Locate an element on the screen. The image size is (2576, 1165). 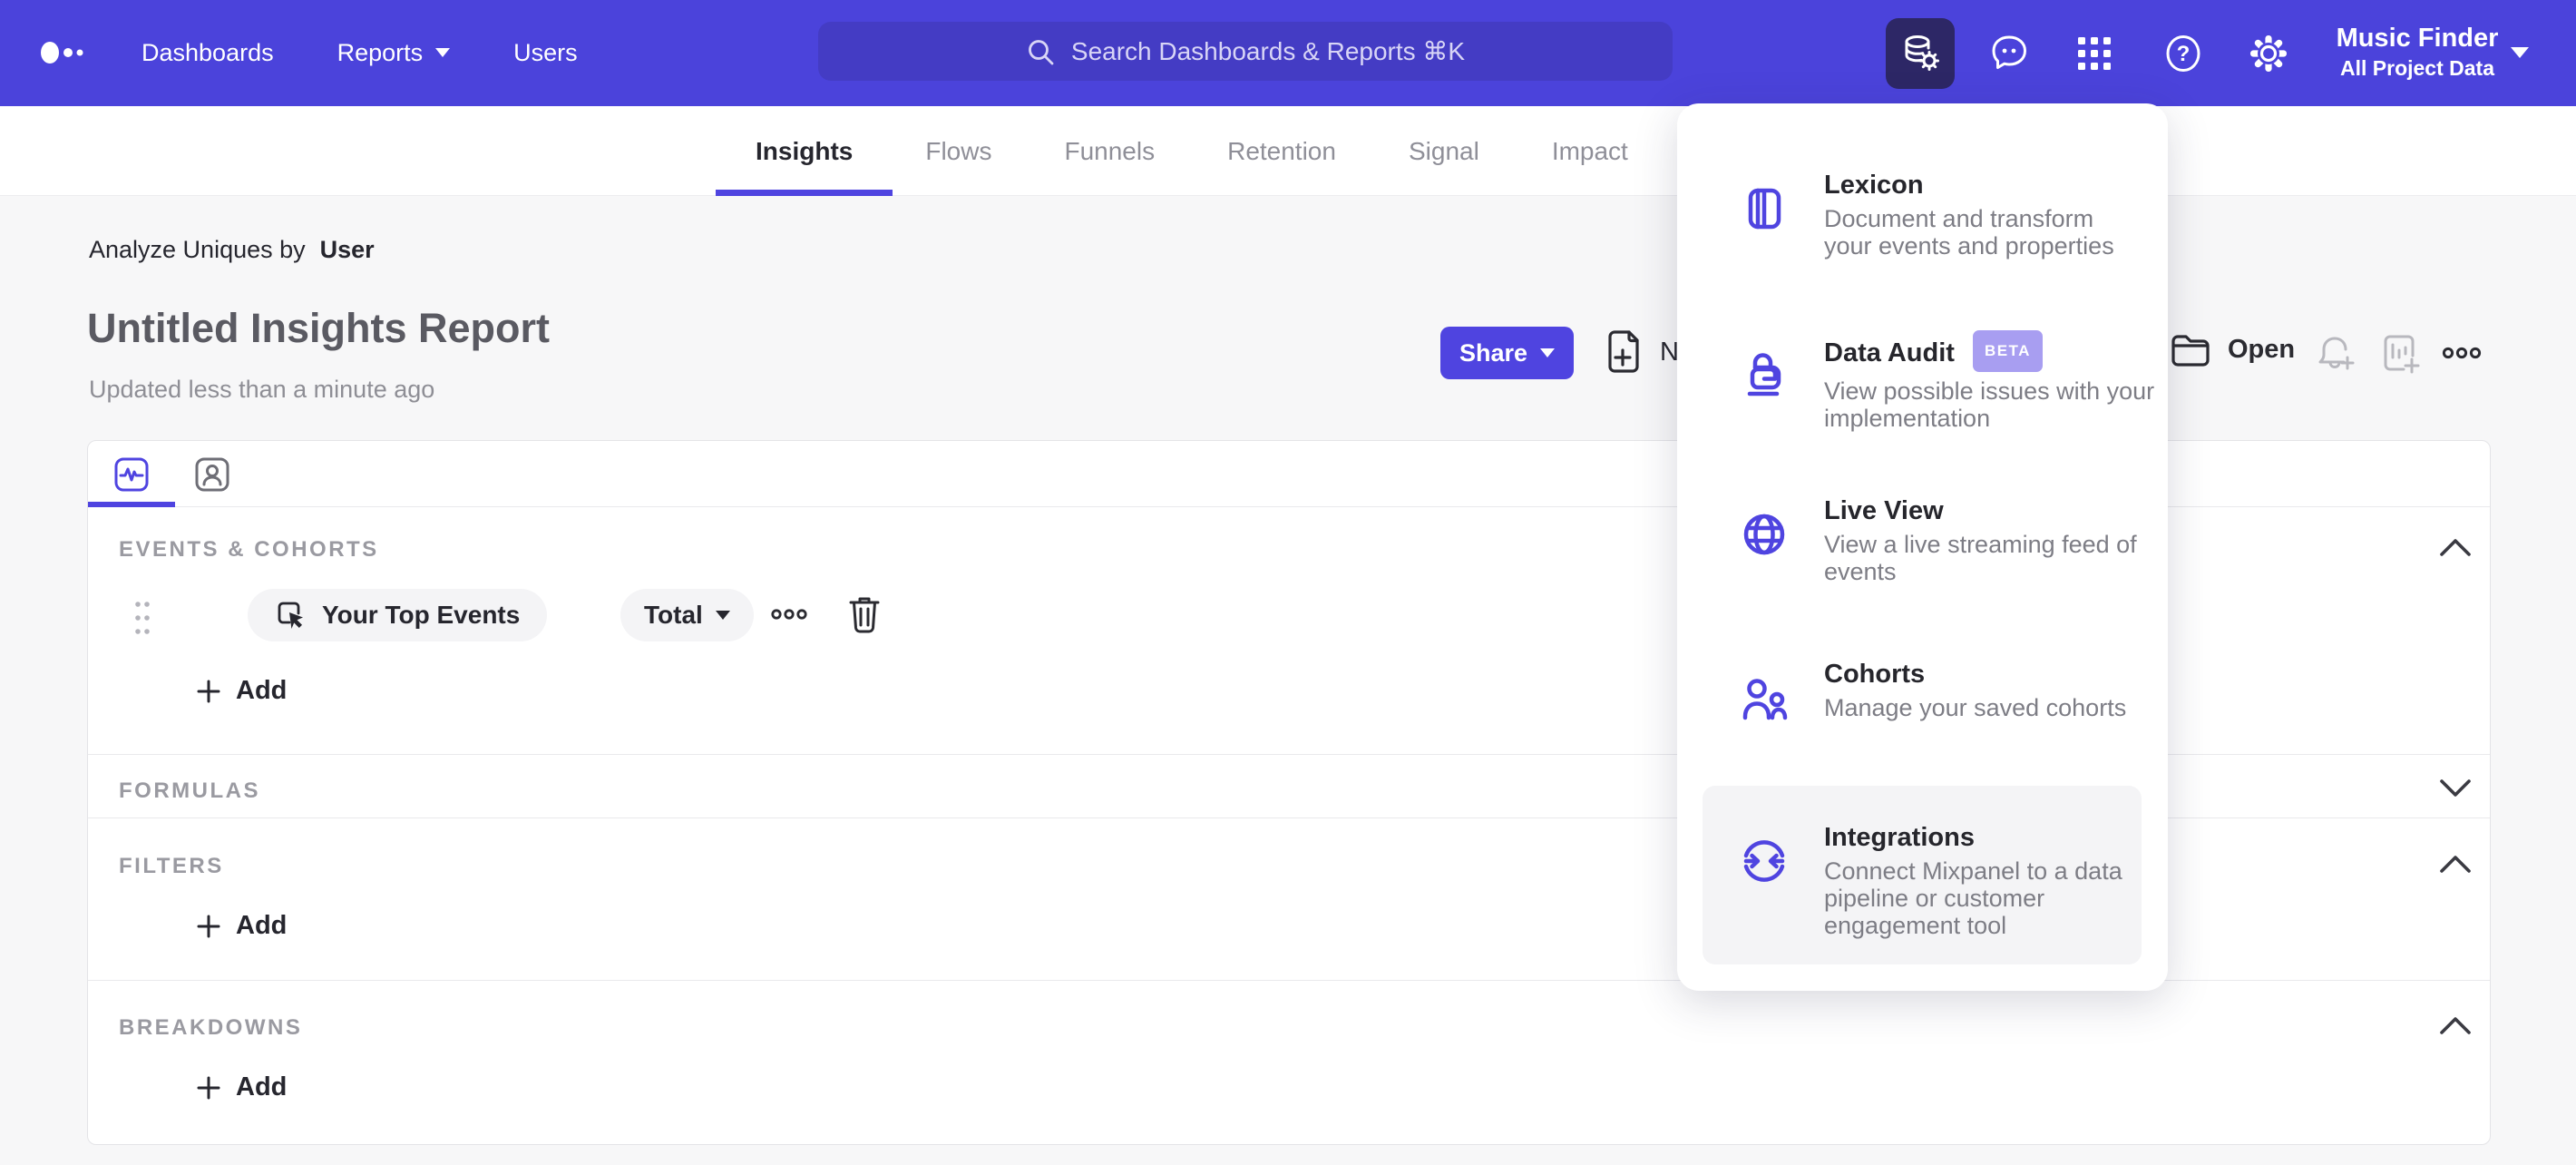
collapse-filters-icon is located at coordinates (2455, 864).